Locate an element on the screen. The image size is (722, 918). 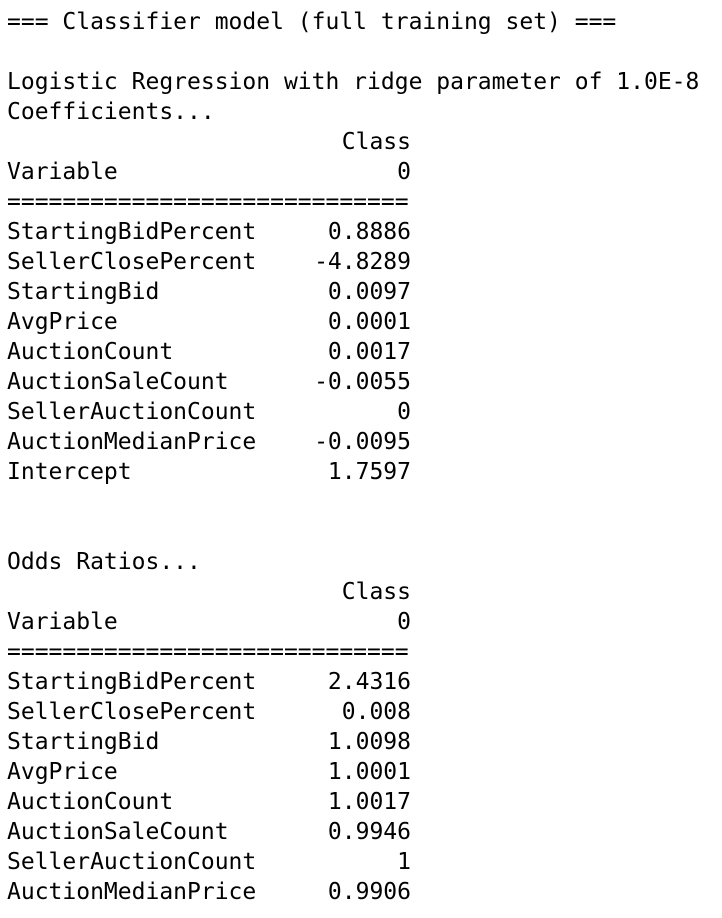
coefficients-variable-header: Variable is located at coordinates (62, 172).